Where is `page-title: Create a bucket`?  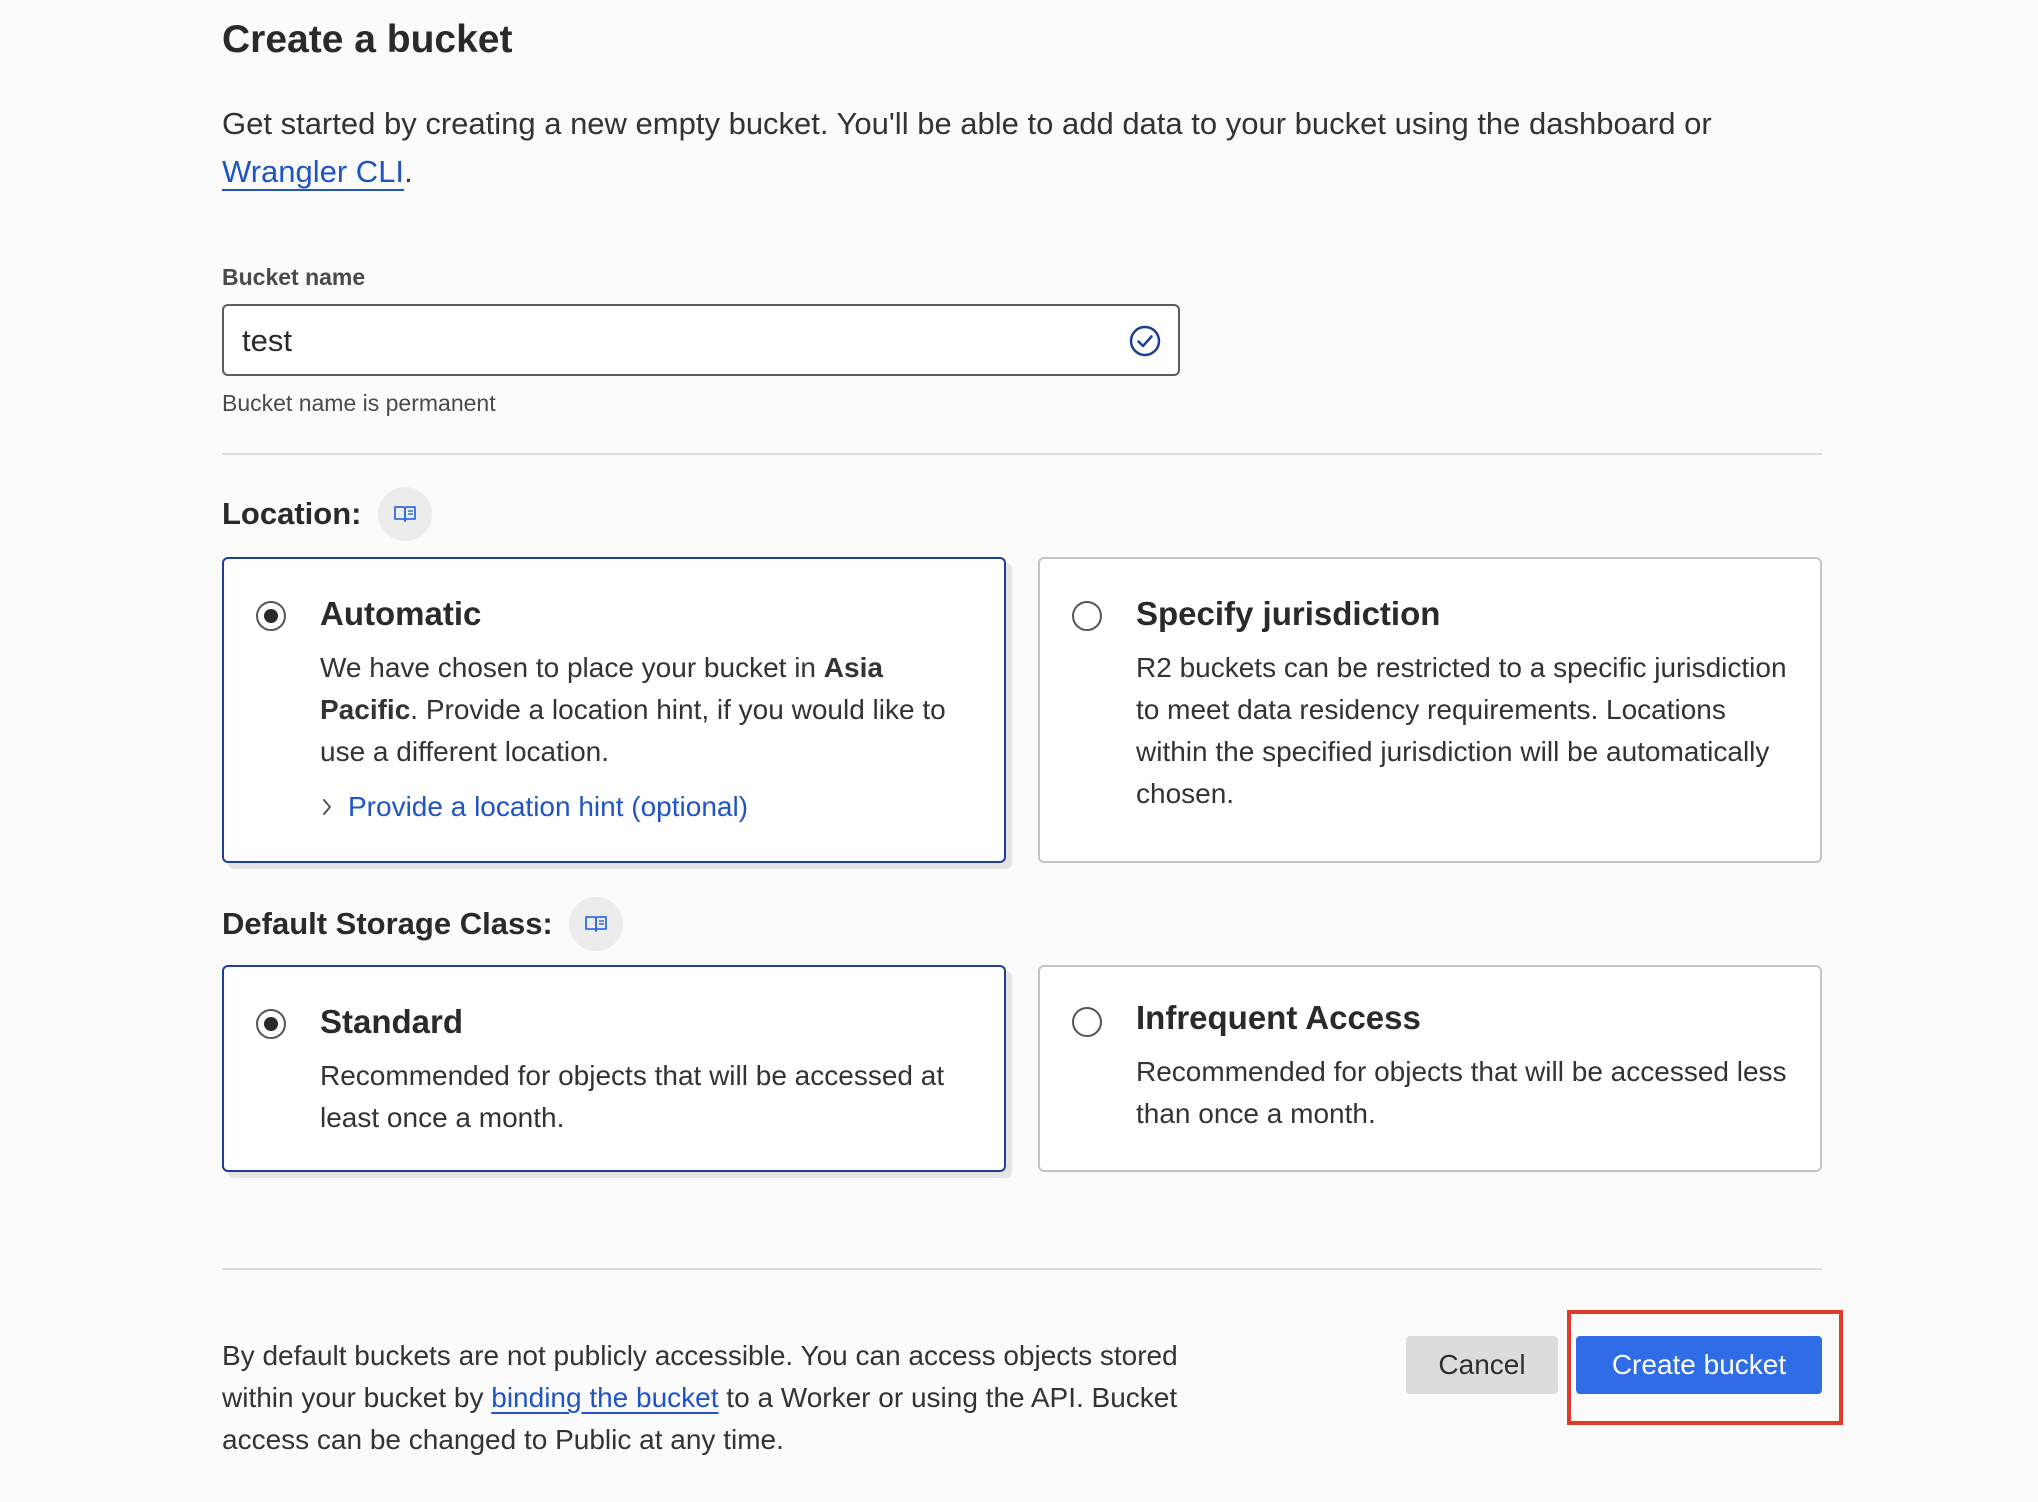
page-title: Create a bucket is located at coordinates (367, 39).